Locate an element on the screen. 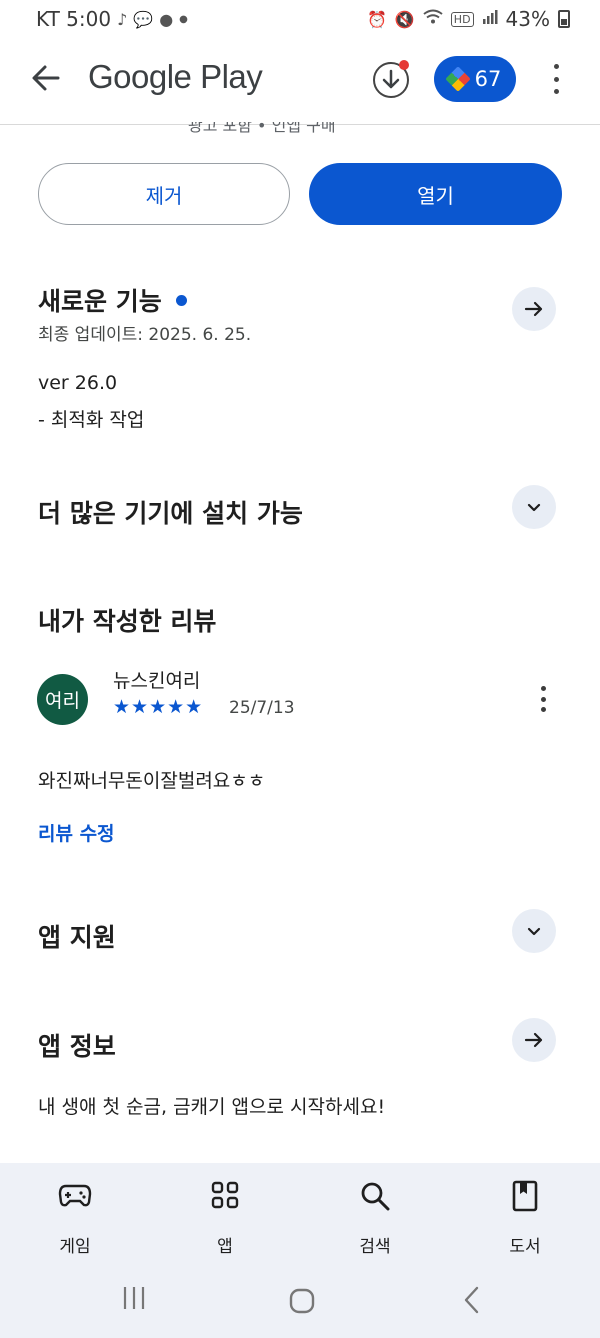 The image size is (600, 1338). home-icon is located at coordinates (302, 1304).